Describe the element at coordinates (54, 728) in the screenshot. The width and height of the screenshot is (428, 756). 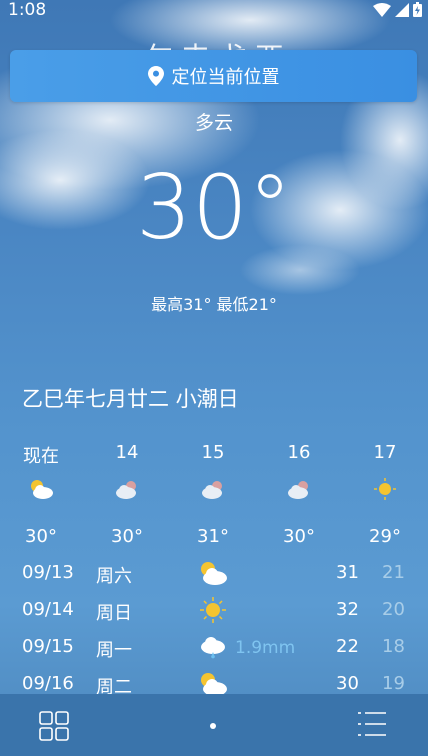
I see `grid-menu-icon` at that location.